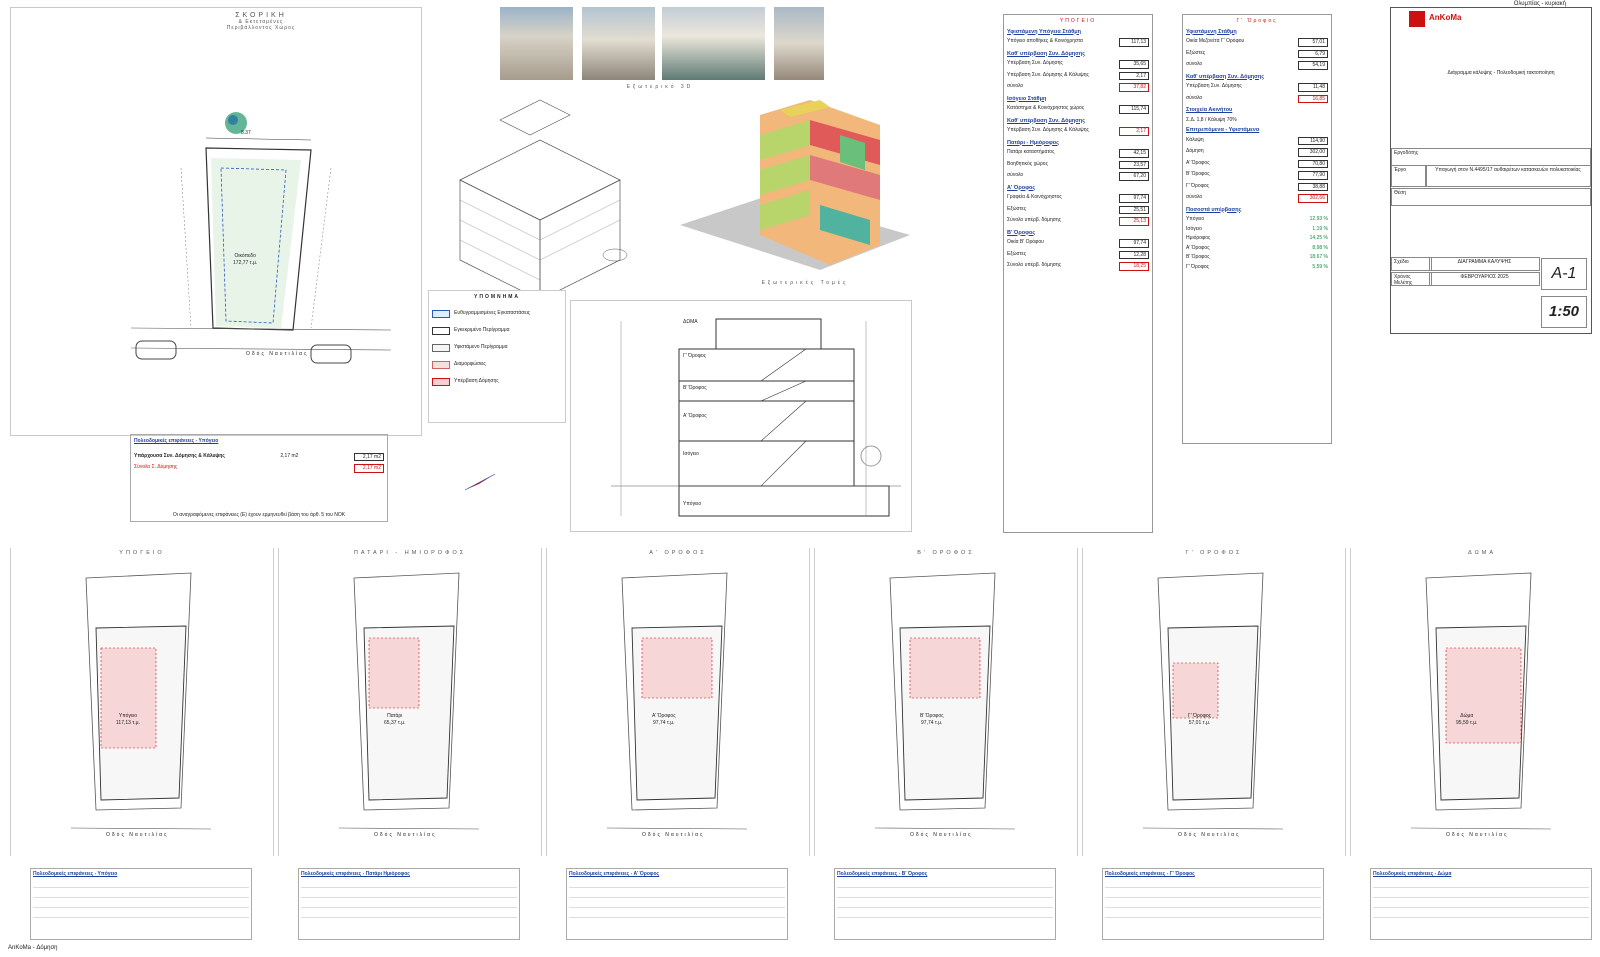 The height and width of the screenshot is (957, 1600). Describe the element at coordinates (1411, 279) in the screenshot. I see `tb-date-label: Χρόνος Μελέτης` at that location.